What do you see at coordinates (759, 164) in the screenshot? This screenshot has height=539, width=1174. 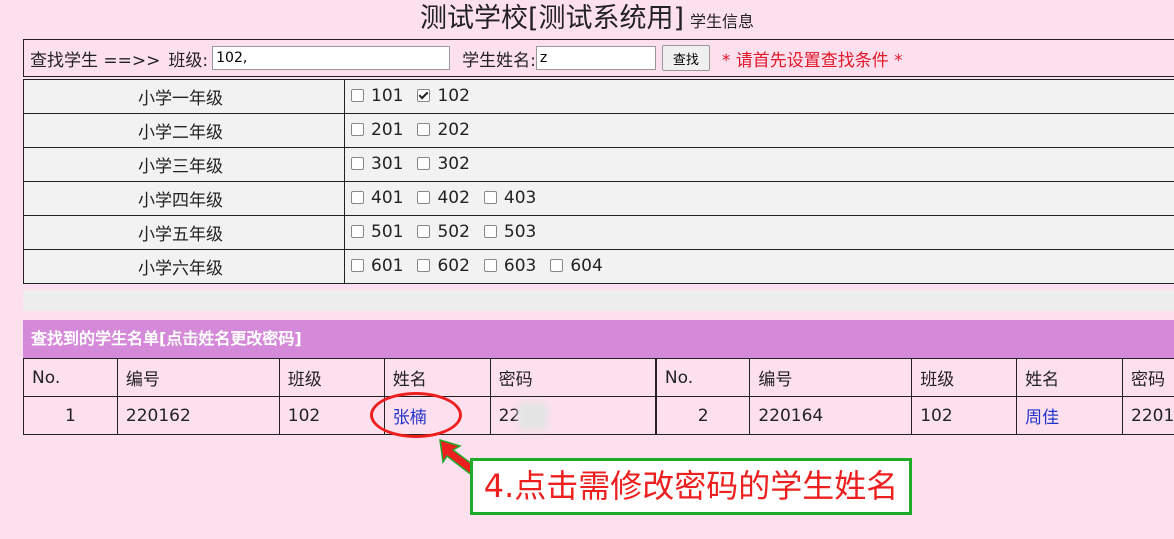 I see `class-options: 301 302` at bounding box center [759, 164].